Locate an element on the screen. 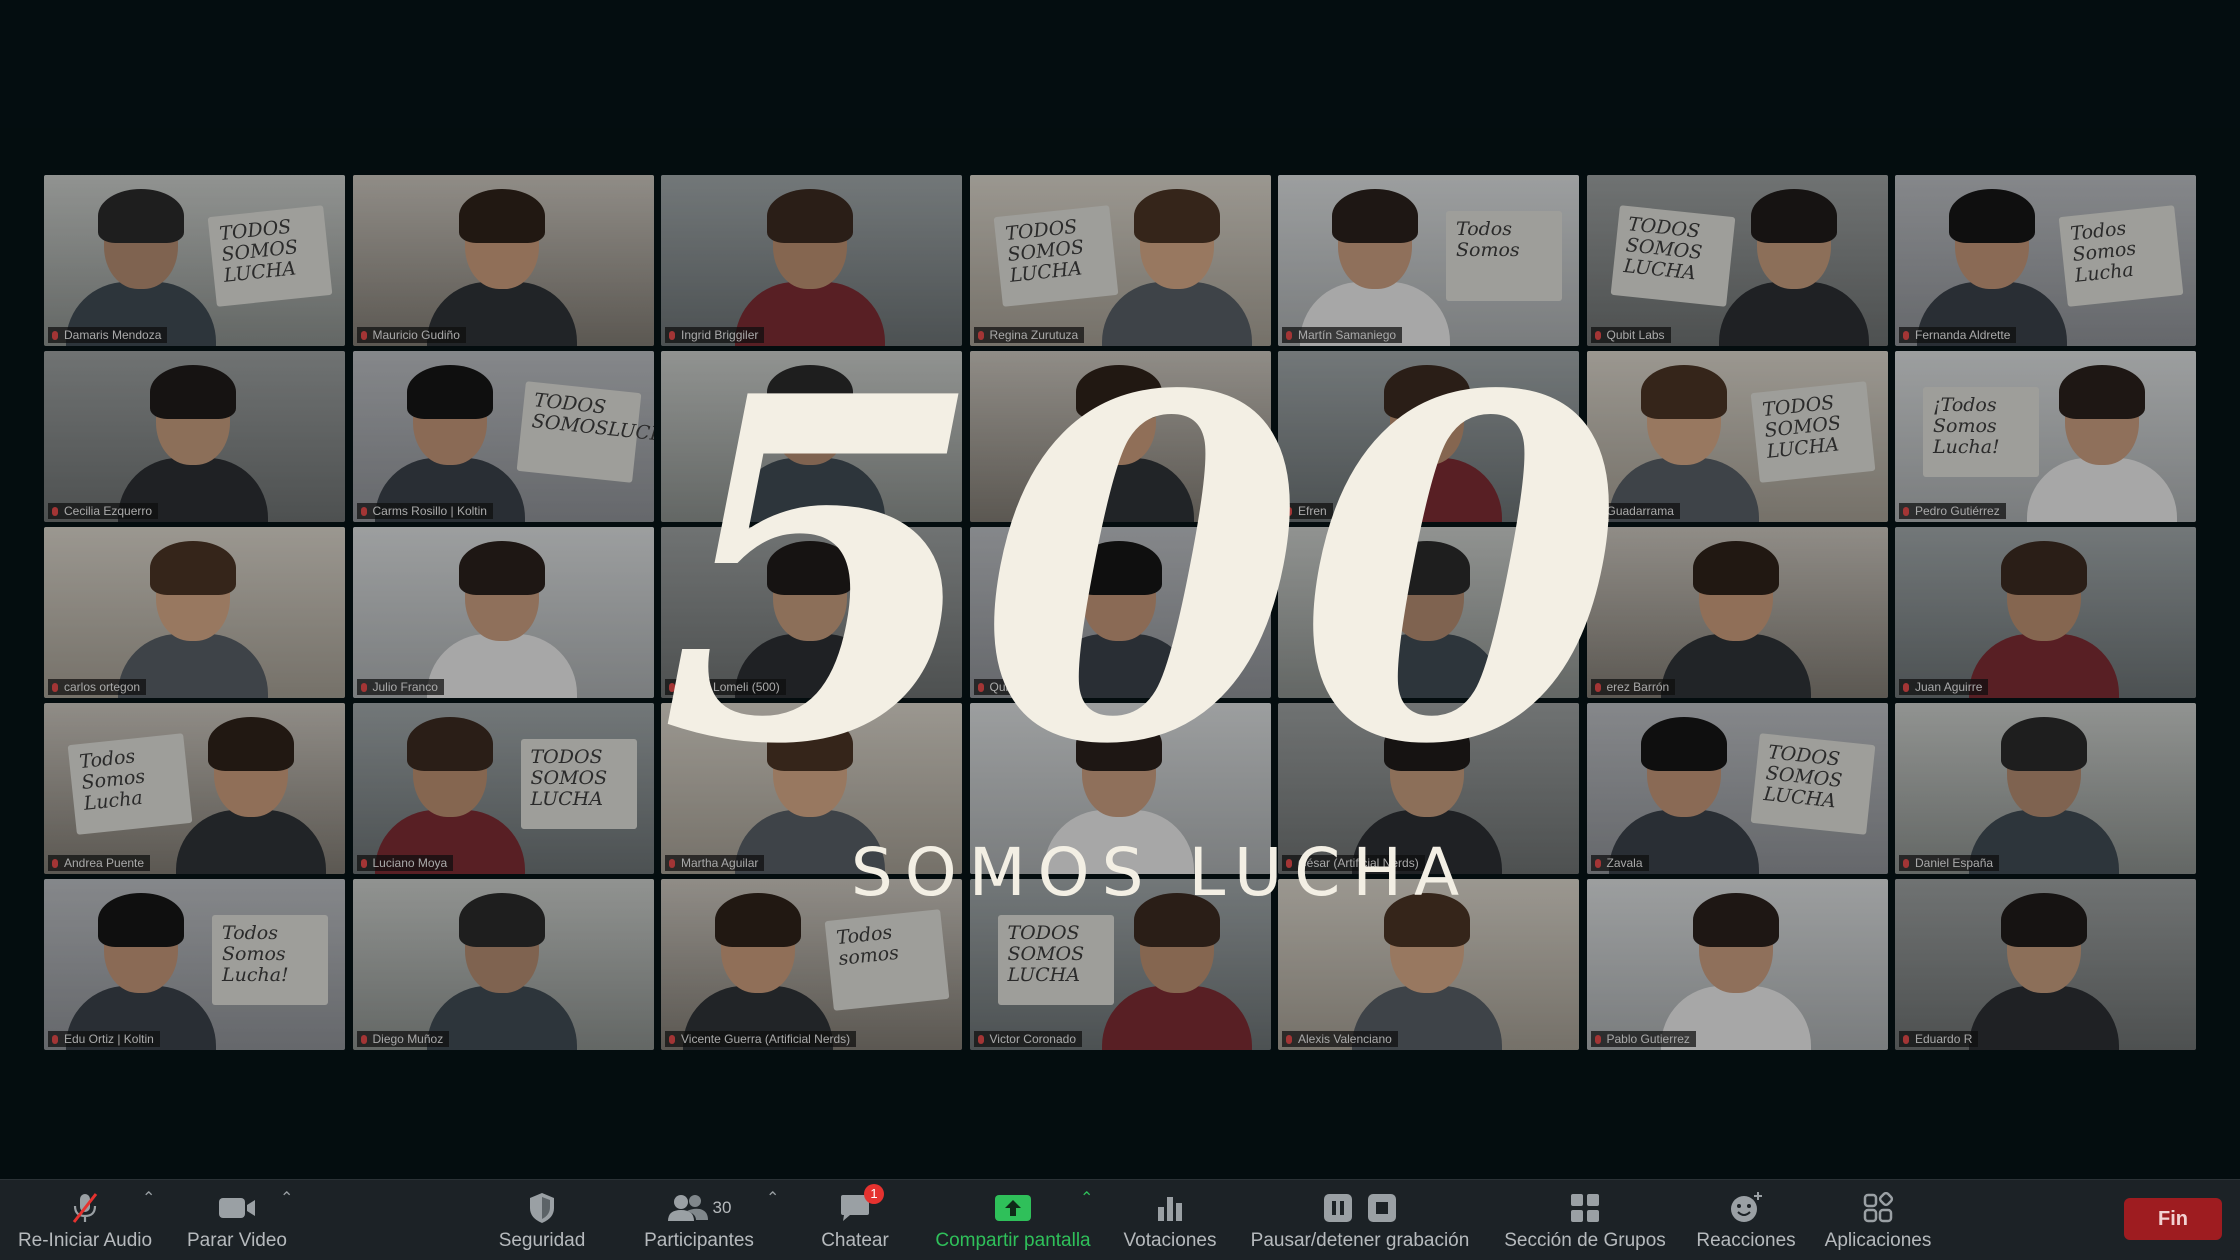 The width and height of the screenshot is (2240, 1260). video-tile: Mauricio Gudiño is located at coordinates (503, 260).